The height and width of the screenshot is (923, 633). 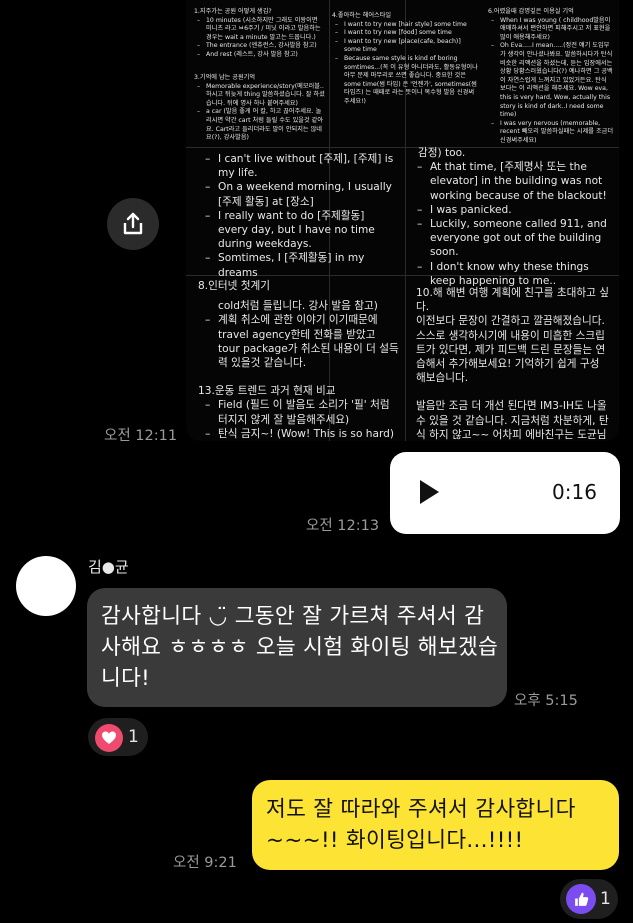 What do you see at coordinates (302, 434) in the screenshot?
I see `note-item: 탄식 금지~! (Wow! This is so hard)` at bounding box center [302, 434].